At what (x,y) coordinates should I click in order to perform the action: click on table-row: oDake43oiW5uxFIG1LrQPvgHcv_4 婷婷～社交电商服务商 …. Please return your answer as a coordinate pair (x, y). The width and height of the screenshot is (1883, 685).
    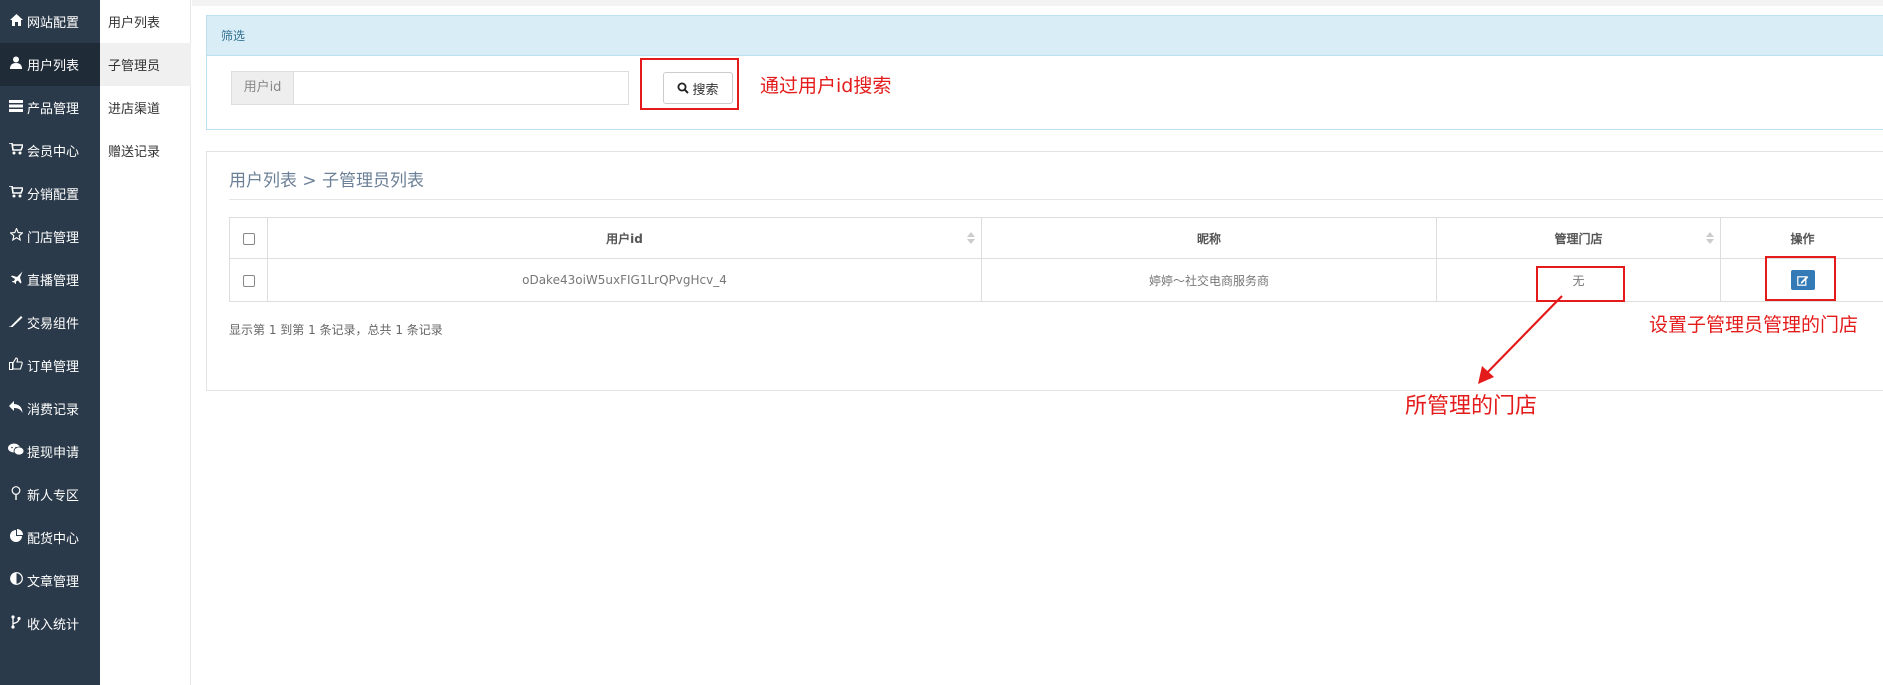
    Looking at the image, I should click on (1056, 280).